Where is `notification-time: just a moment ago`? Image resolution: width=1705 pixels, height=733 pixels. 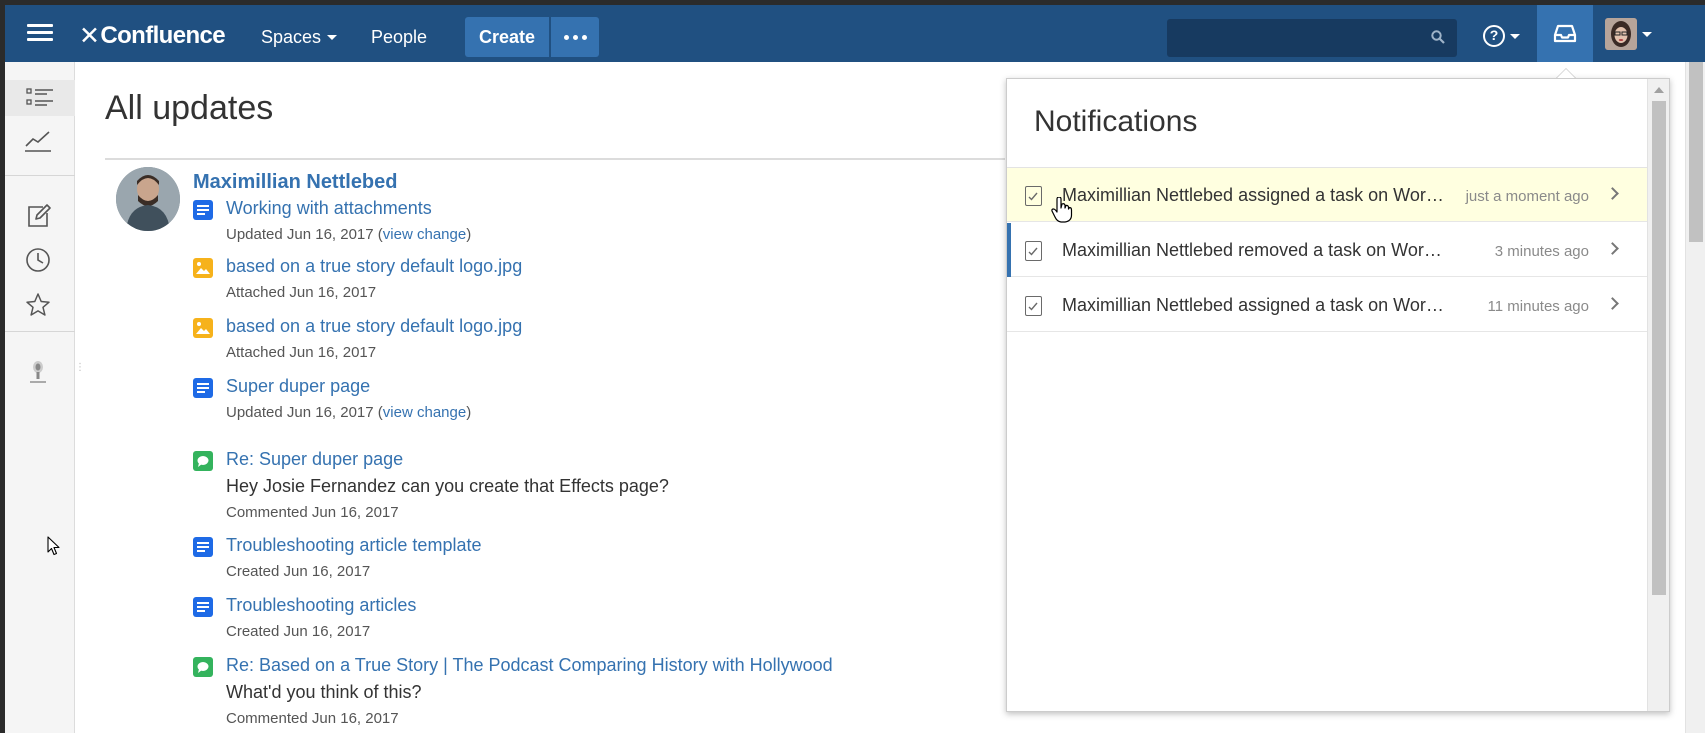 notification-time: just a moment ago is located at coordinates (1527, 196).